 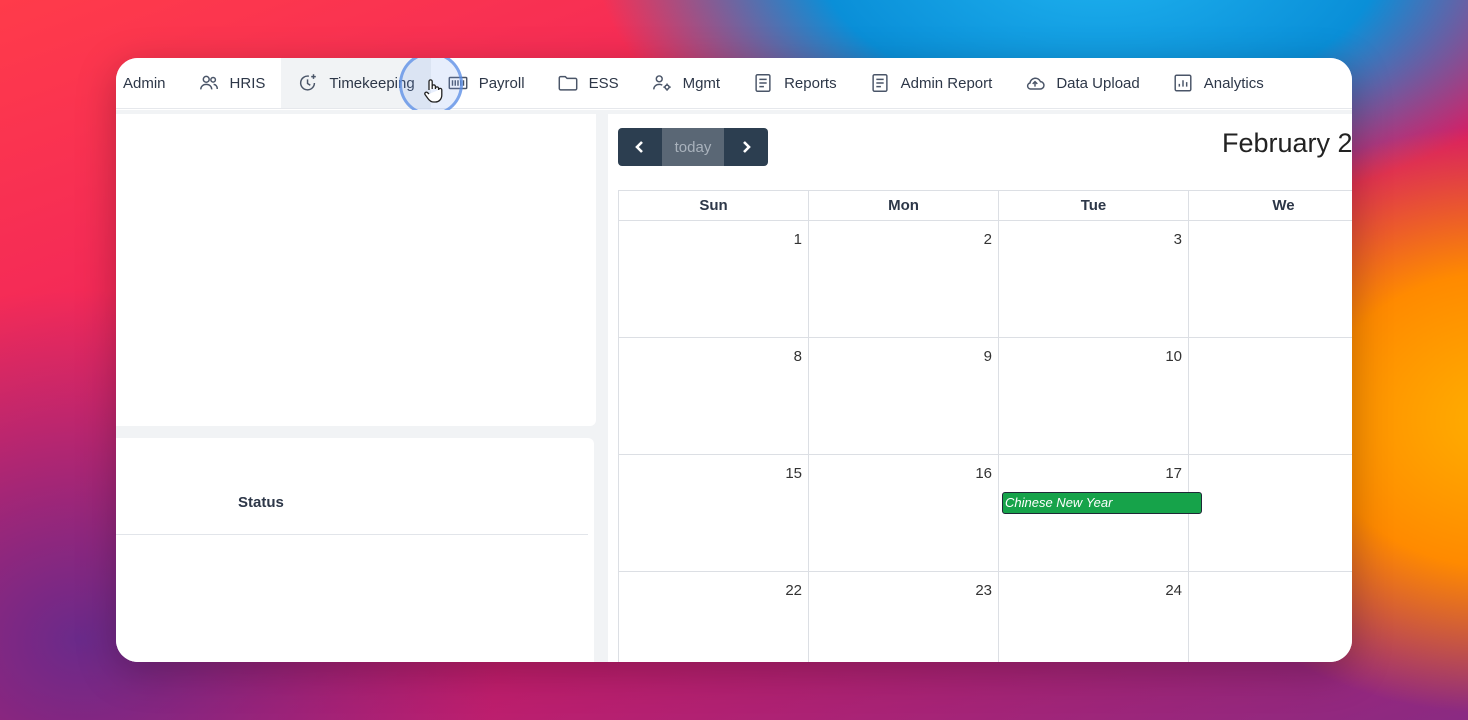 What do you see at coordinates (987, 239) in the screenshot?
I see `day-number: 2` at bounding box center [987, 239].